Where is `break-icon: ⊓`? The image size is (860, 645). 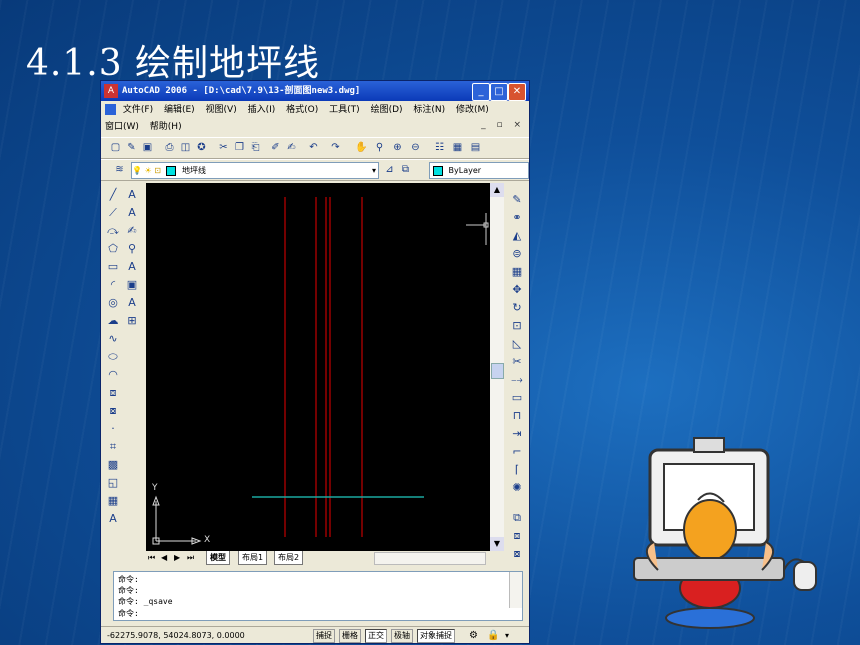
break-icon: ⊓ is located at coordinates (517, 416).